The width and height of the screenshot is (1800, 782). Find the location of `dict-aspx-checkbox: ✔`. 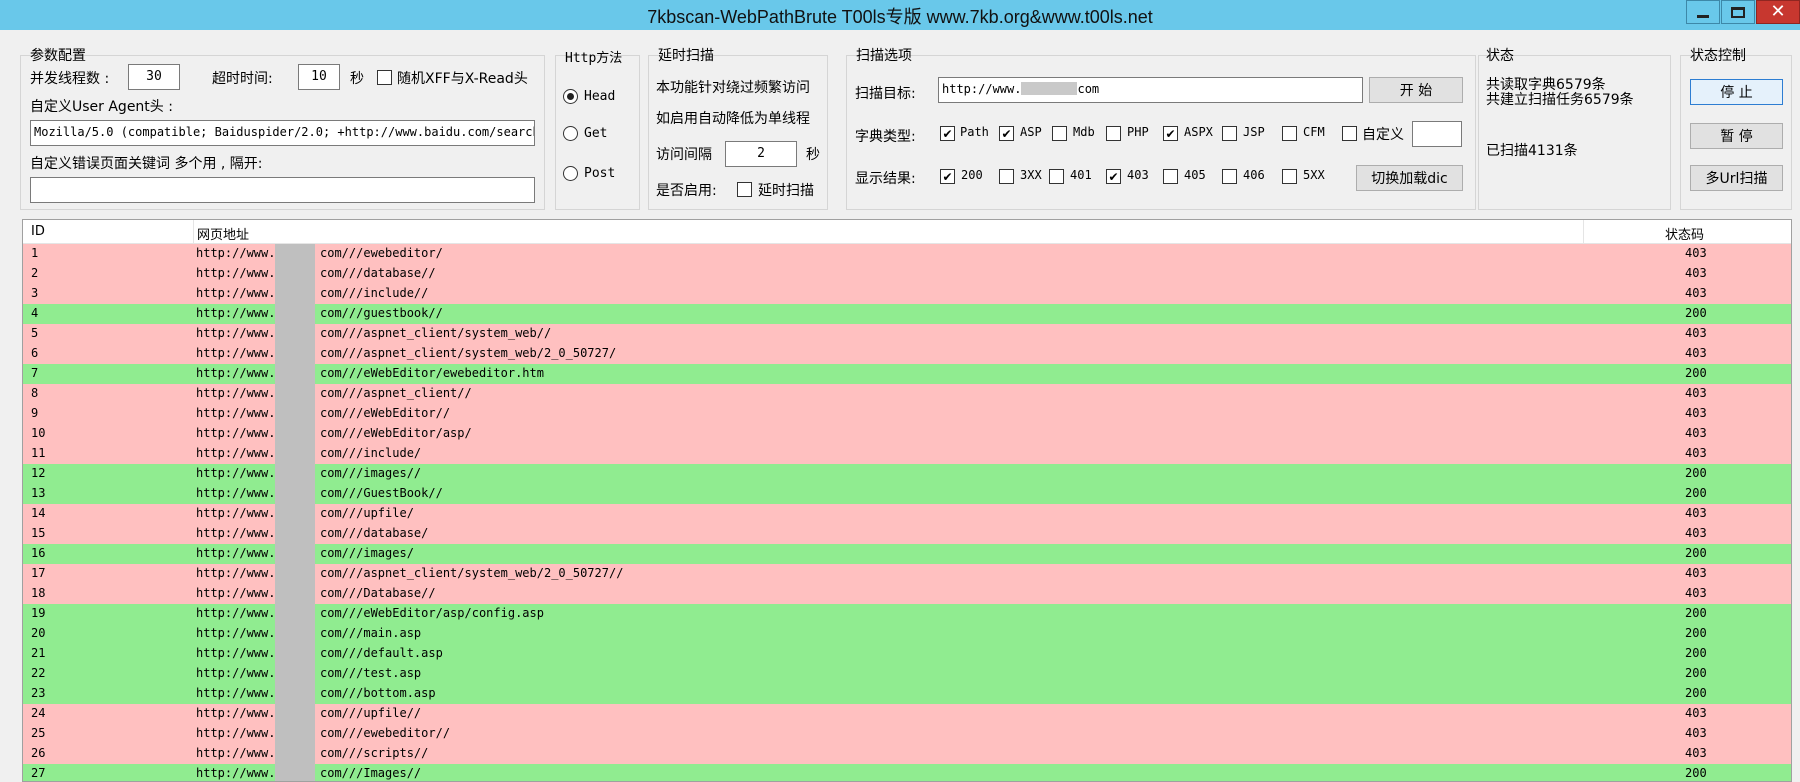

dict-aspx-checkbox: ✔ is located at coordinates (1170, 133).